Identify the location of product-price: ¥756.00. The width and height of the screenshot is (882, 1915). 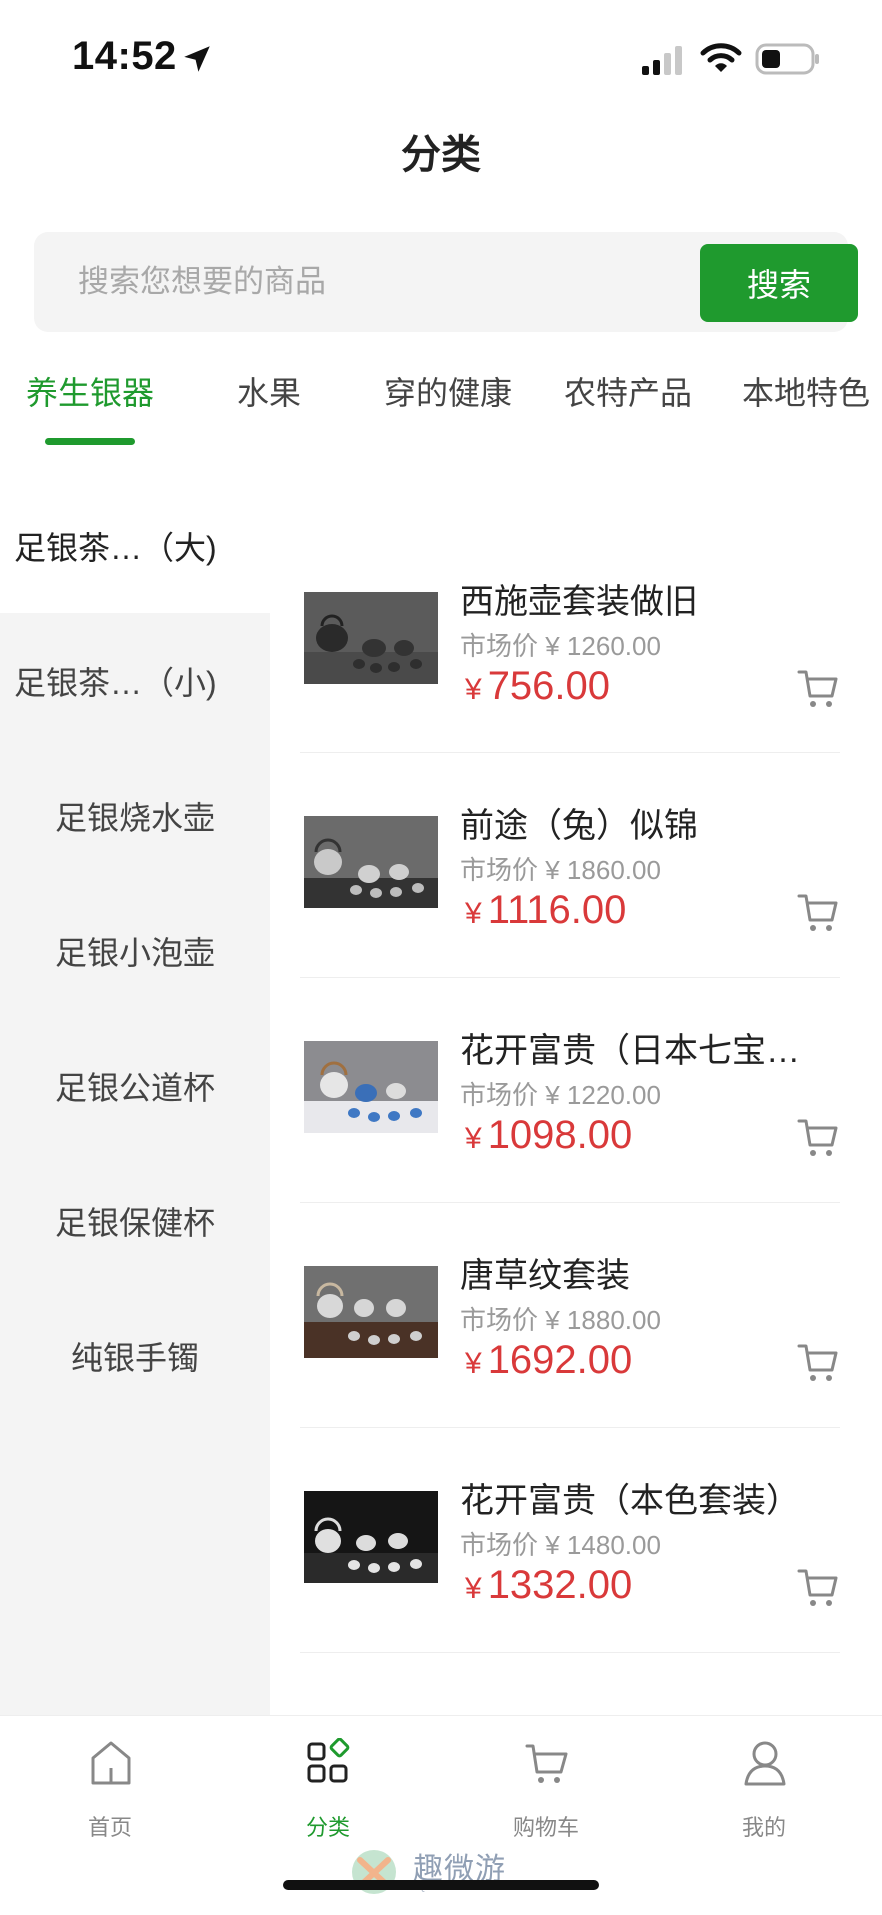
(537, 686).